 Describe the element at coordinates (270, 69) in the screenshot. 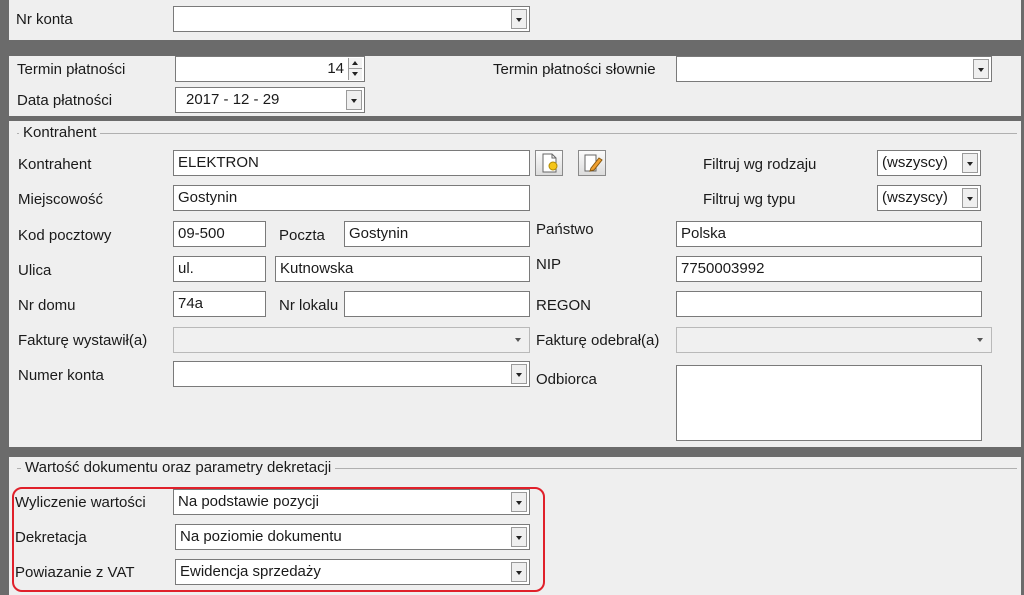

I see `termin-platnosci-stepper: 14` at that location.